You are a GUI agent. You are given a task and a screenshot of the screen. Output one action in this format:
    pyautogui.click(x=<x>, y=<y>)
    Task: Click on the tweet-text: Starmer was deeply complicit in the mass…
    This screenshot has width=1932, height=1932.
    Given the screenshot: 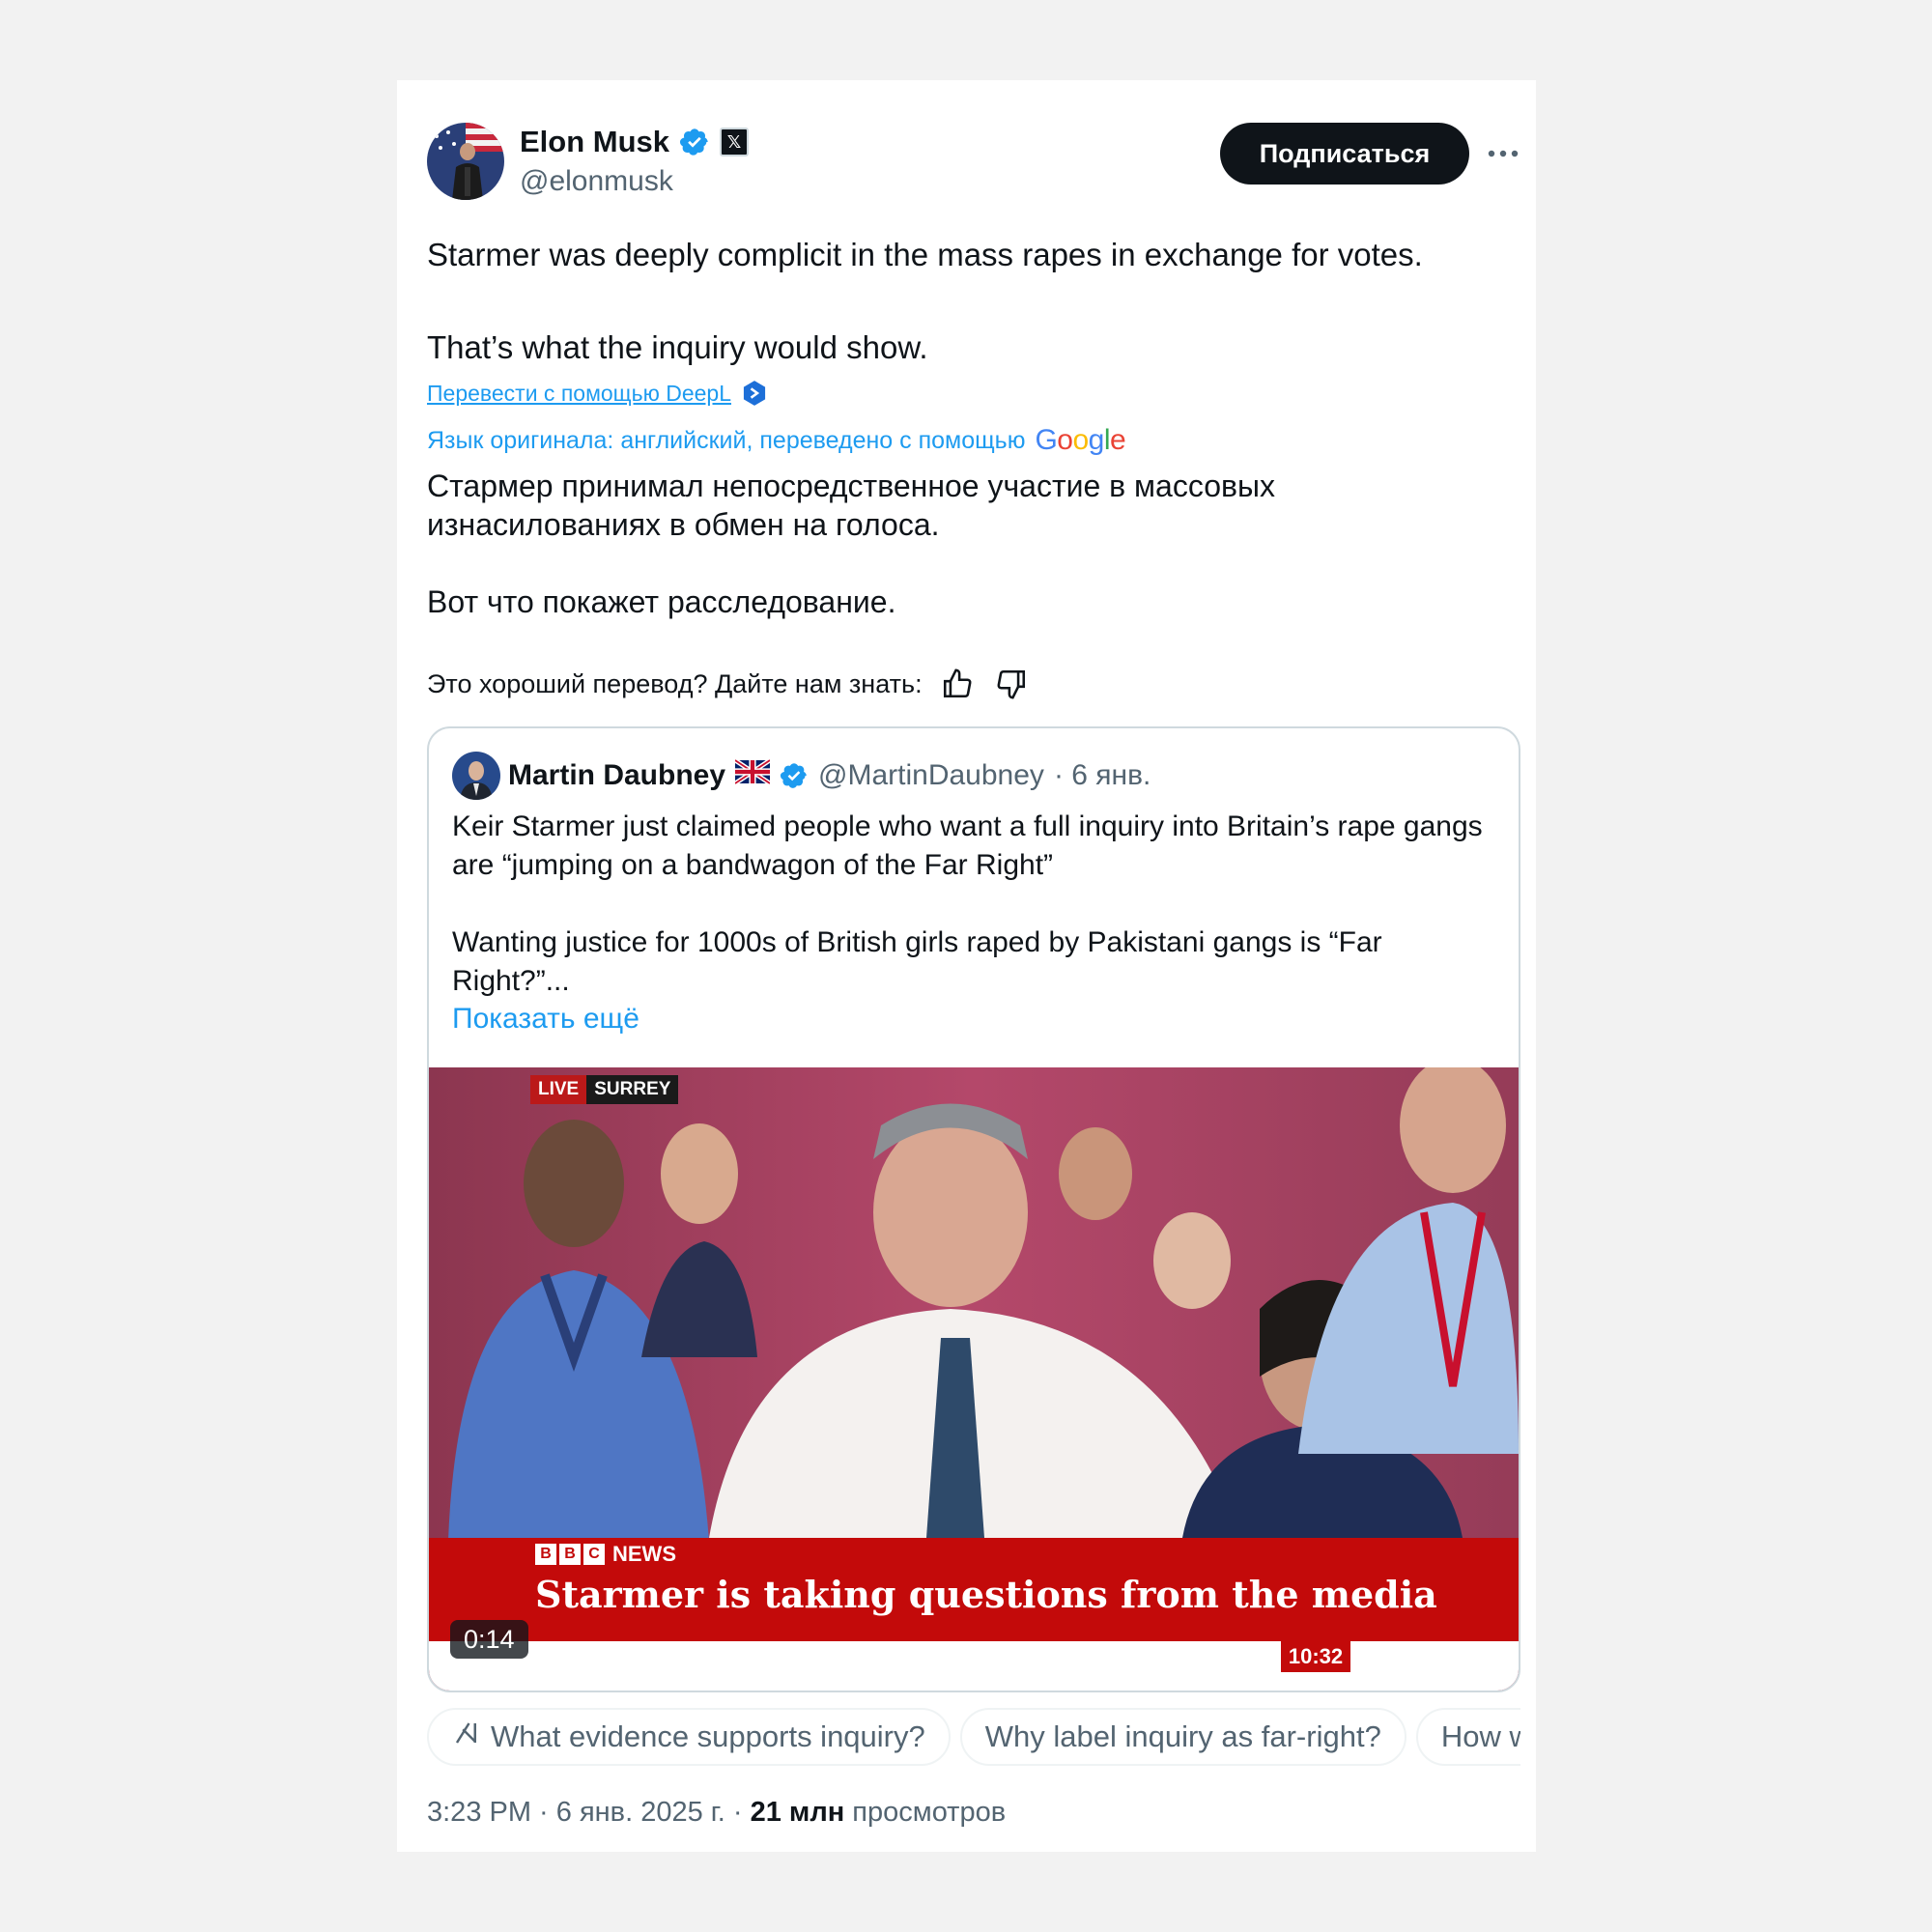 What is the action you would take?
    pyautogui.click(x=925, y=301)
    